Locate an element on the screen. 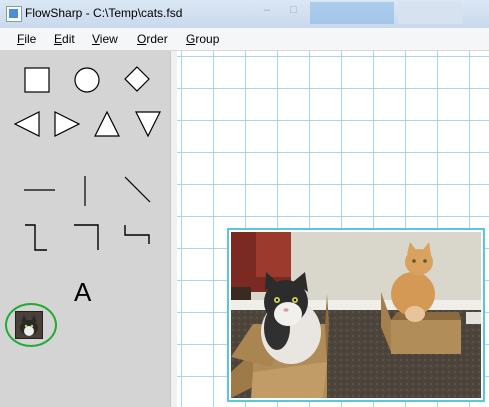 The height and width of the screenshot is (407, 489). menu-group: Group is located at coordinates (202, 39).